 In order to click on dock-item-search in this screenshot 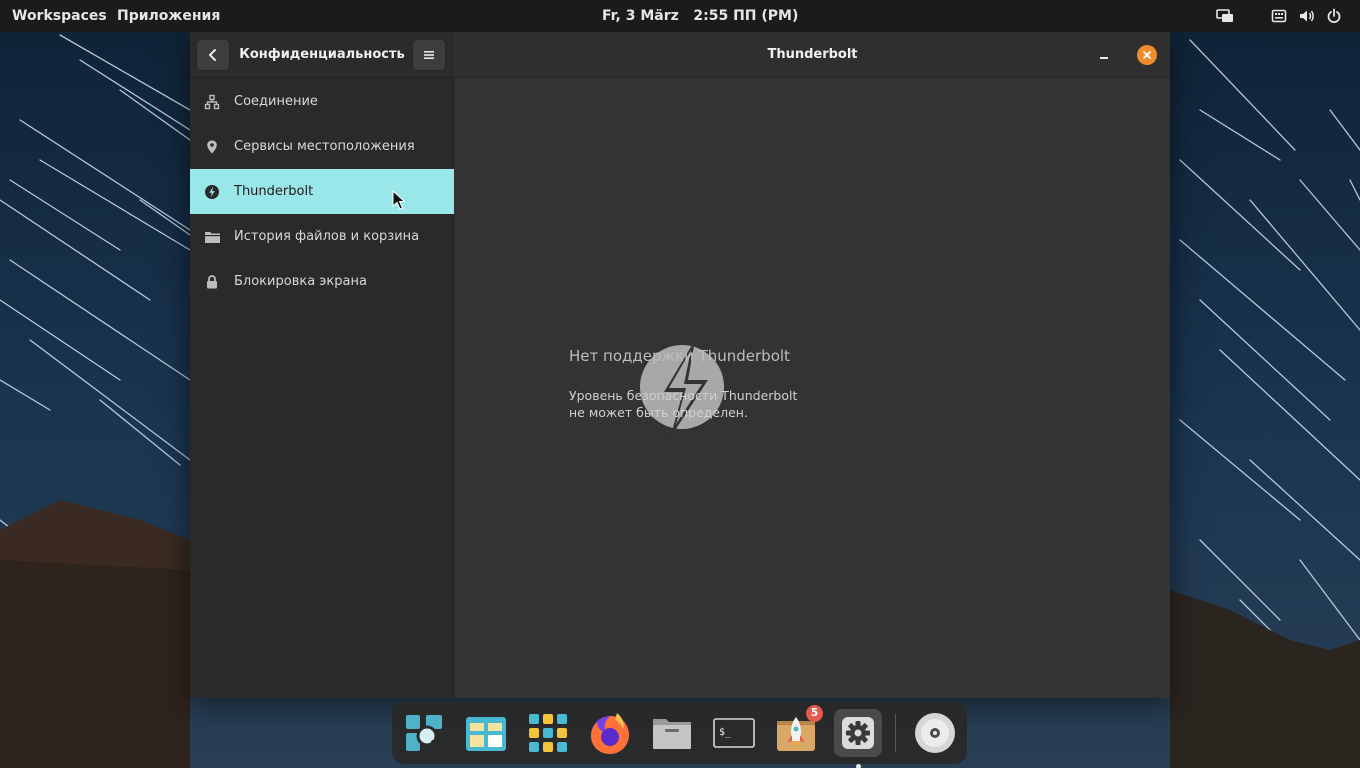, I will do `click(424, 733)`.